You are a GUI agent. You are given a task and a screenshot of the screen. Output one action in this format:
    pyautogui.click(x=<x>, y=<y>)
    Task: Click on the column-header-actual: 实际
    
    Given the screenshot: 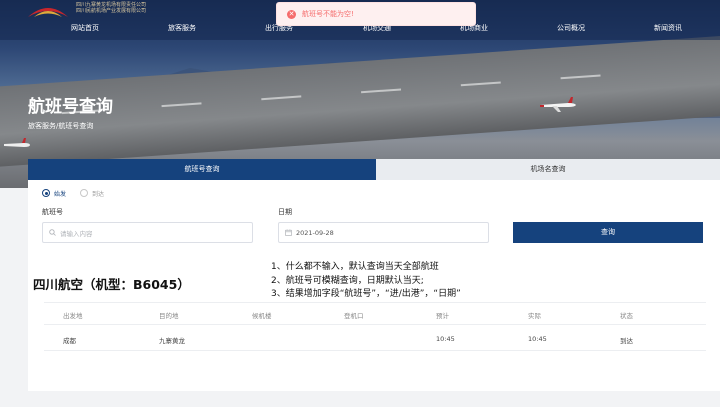 What is the action you would take?
    pyautogui.click(x=534, y=316)
    